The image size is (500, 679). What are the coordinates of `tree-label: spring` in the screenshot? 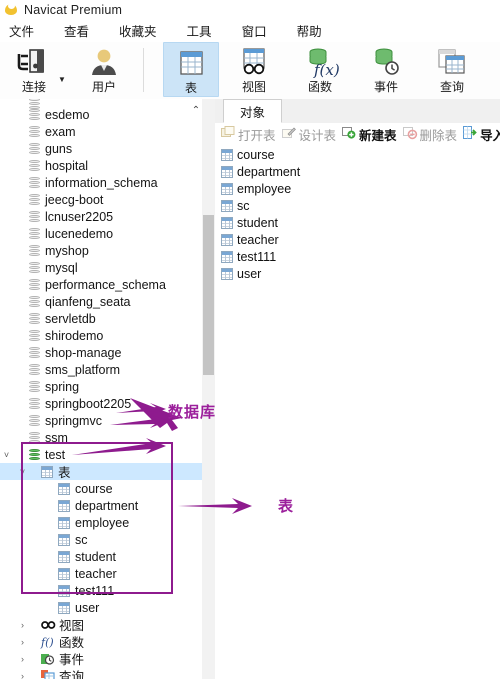 It's located at (62, 386).